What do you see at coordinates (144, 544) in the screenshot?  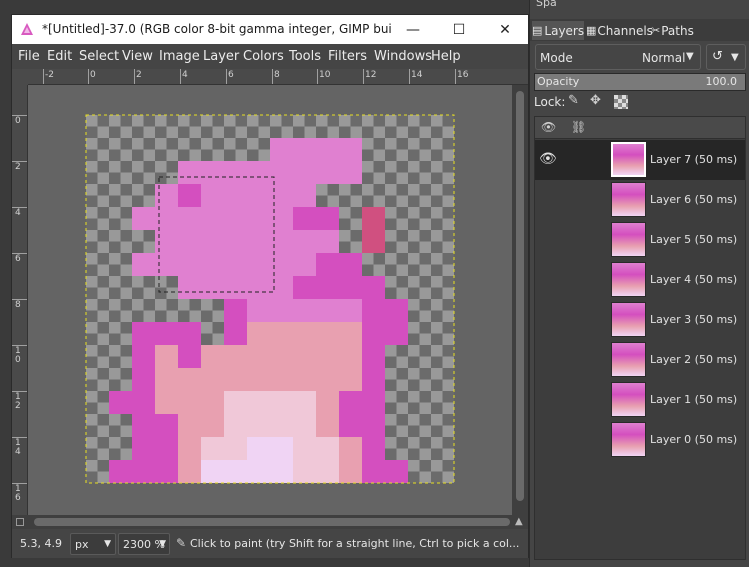 I see `zoom-select: 2300 % ▼` at bounding box center [144, 544].